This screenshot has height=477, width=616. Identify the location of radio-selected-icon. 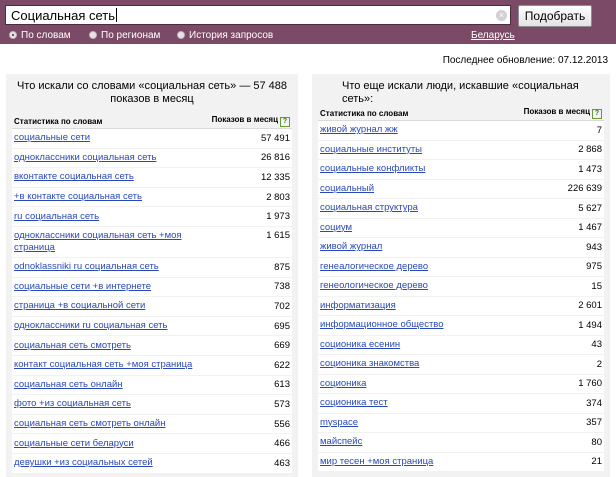
(13, 35).